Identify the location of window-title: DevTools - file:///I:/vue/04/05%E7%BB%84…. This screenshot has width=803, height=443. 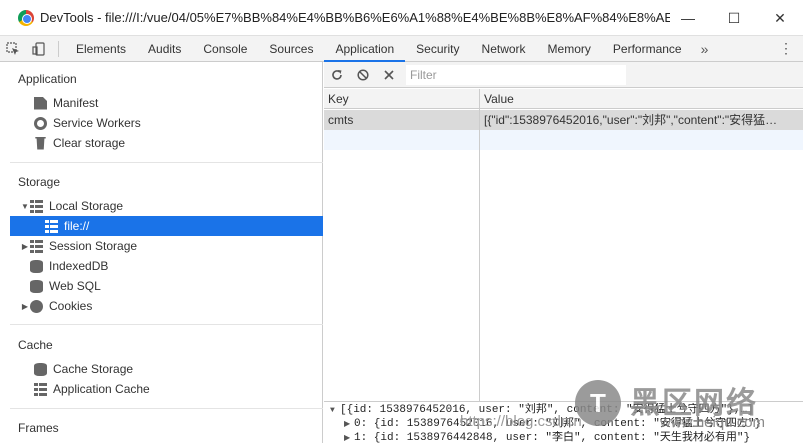
(355, 17).